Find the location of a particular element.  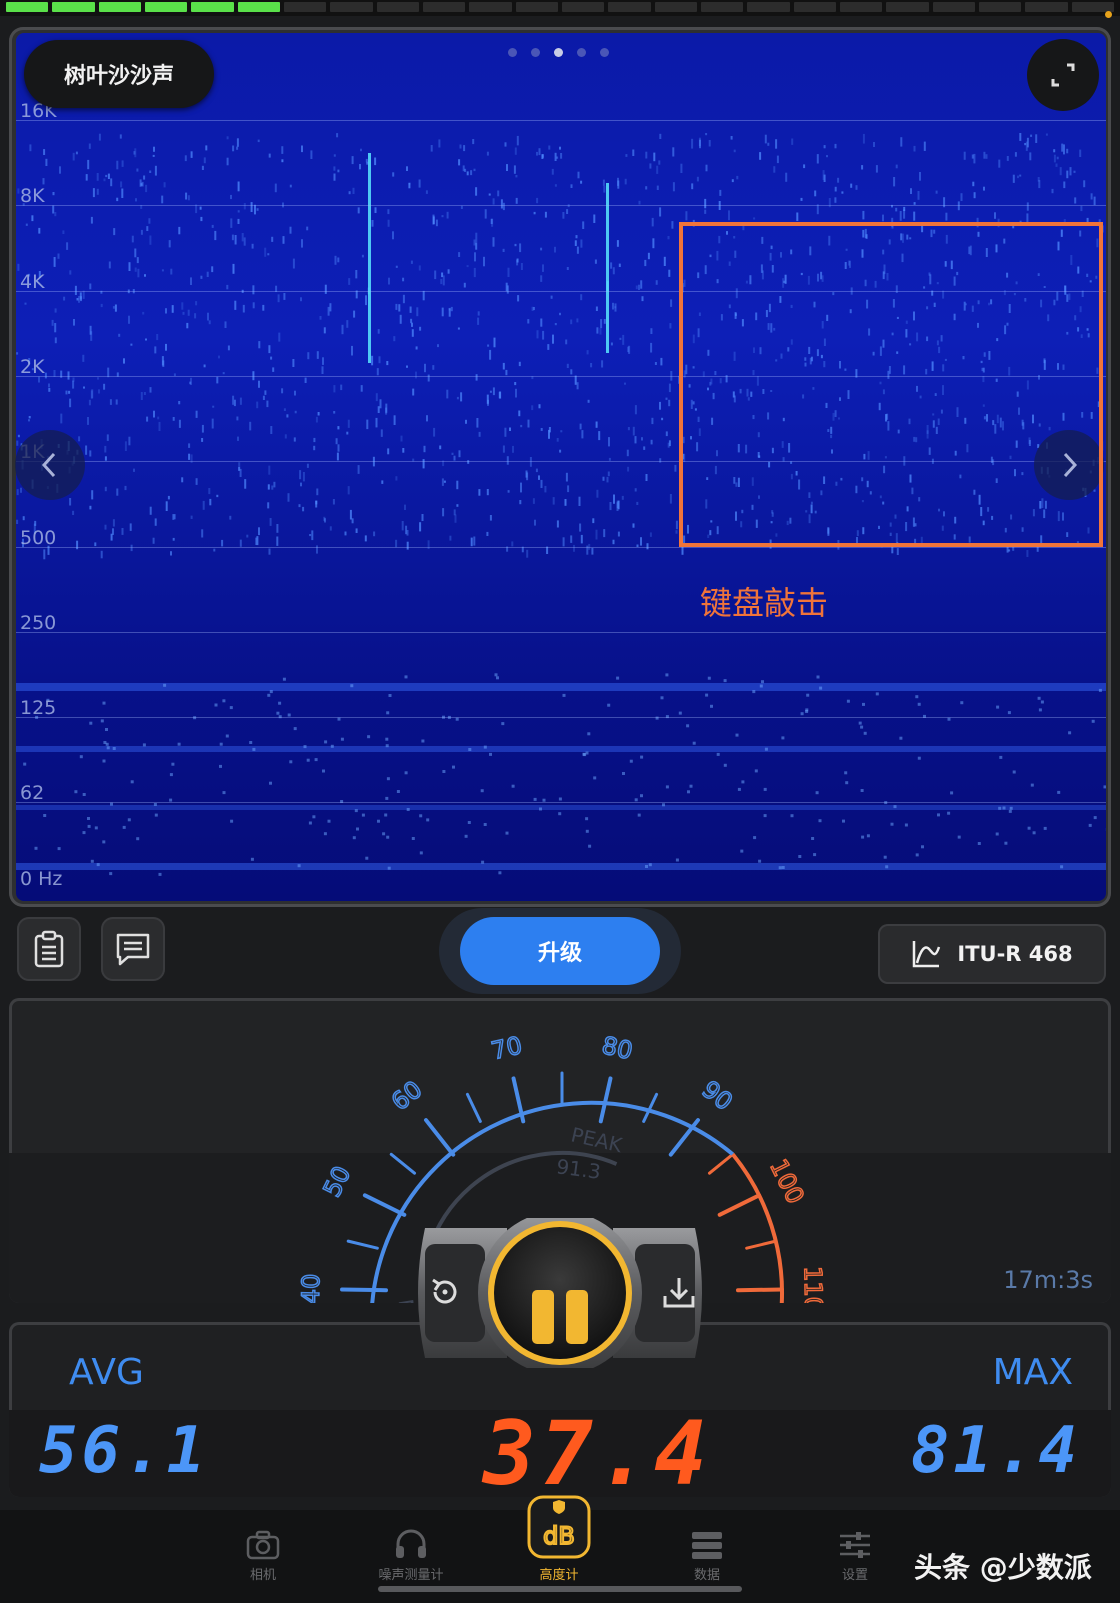

expand-button is located at coordinates (1063, 75).